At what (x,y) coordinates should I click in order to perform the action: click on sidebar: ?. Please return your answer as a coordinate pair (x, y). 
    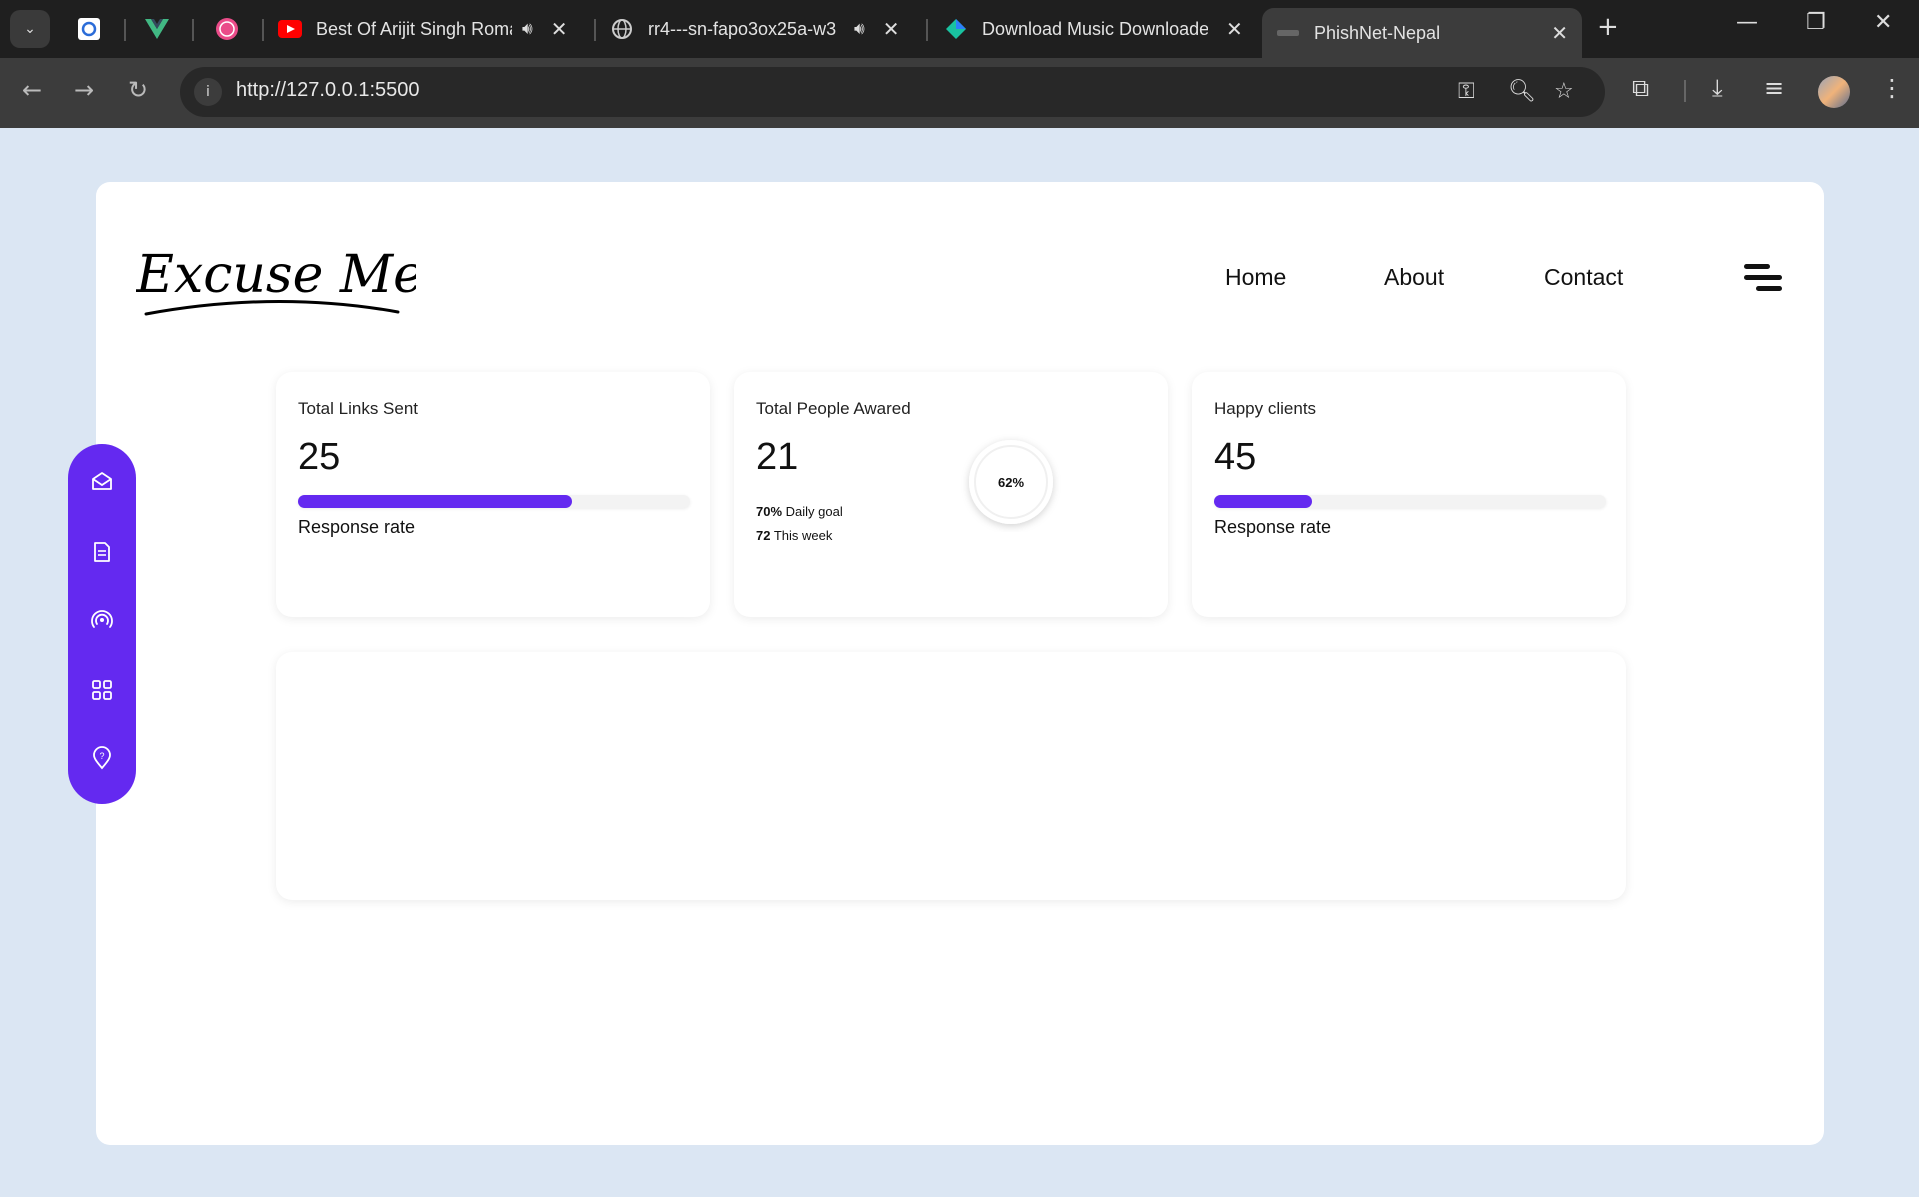
    Looking at the image, I should click on (102, 624).